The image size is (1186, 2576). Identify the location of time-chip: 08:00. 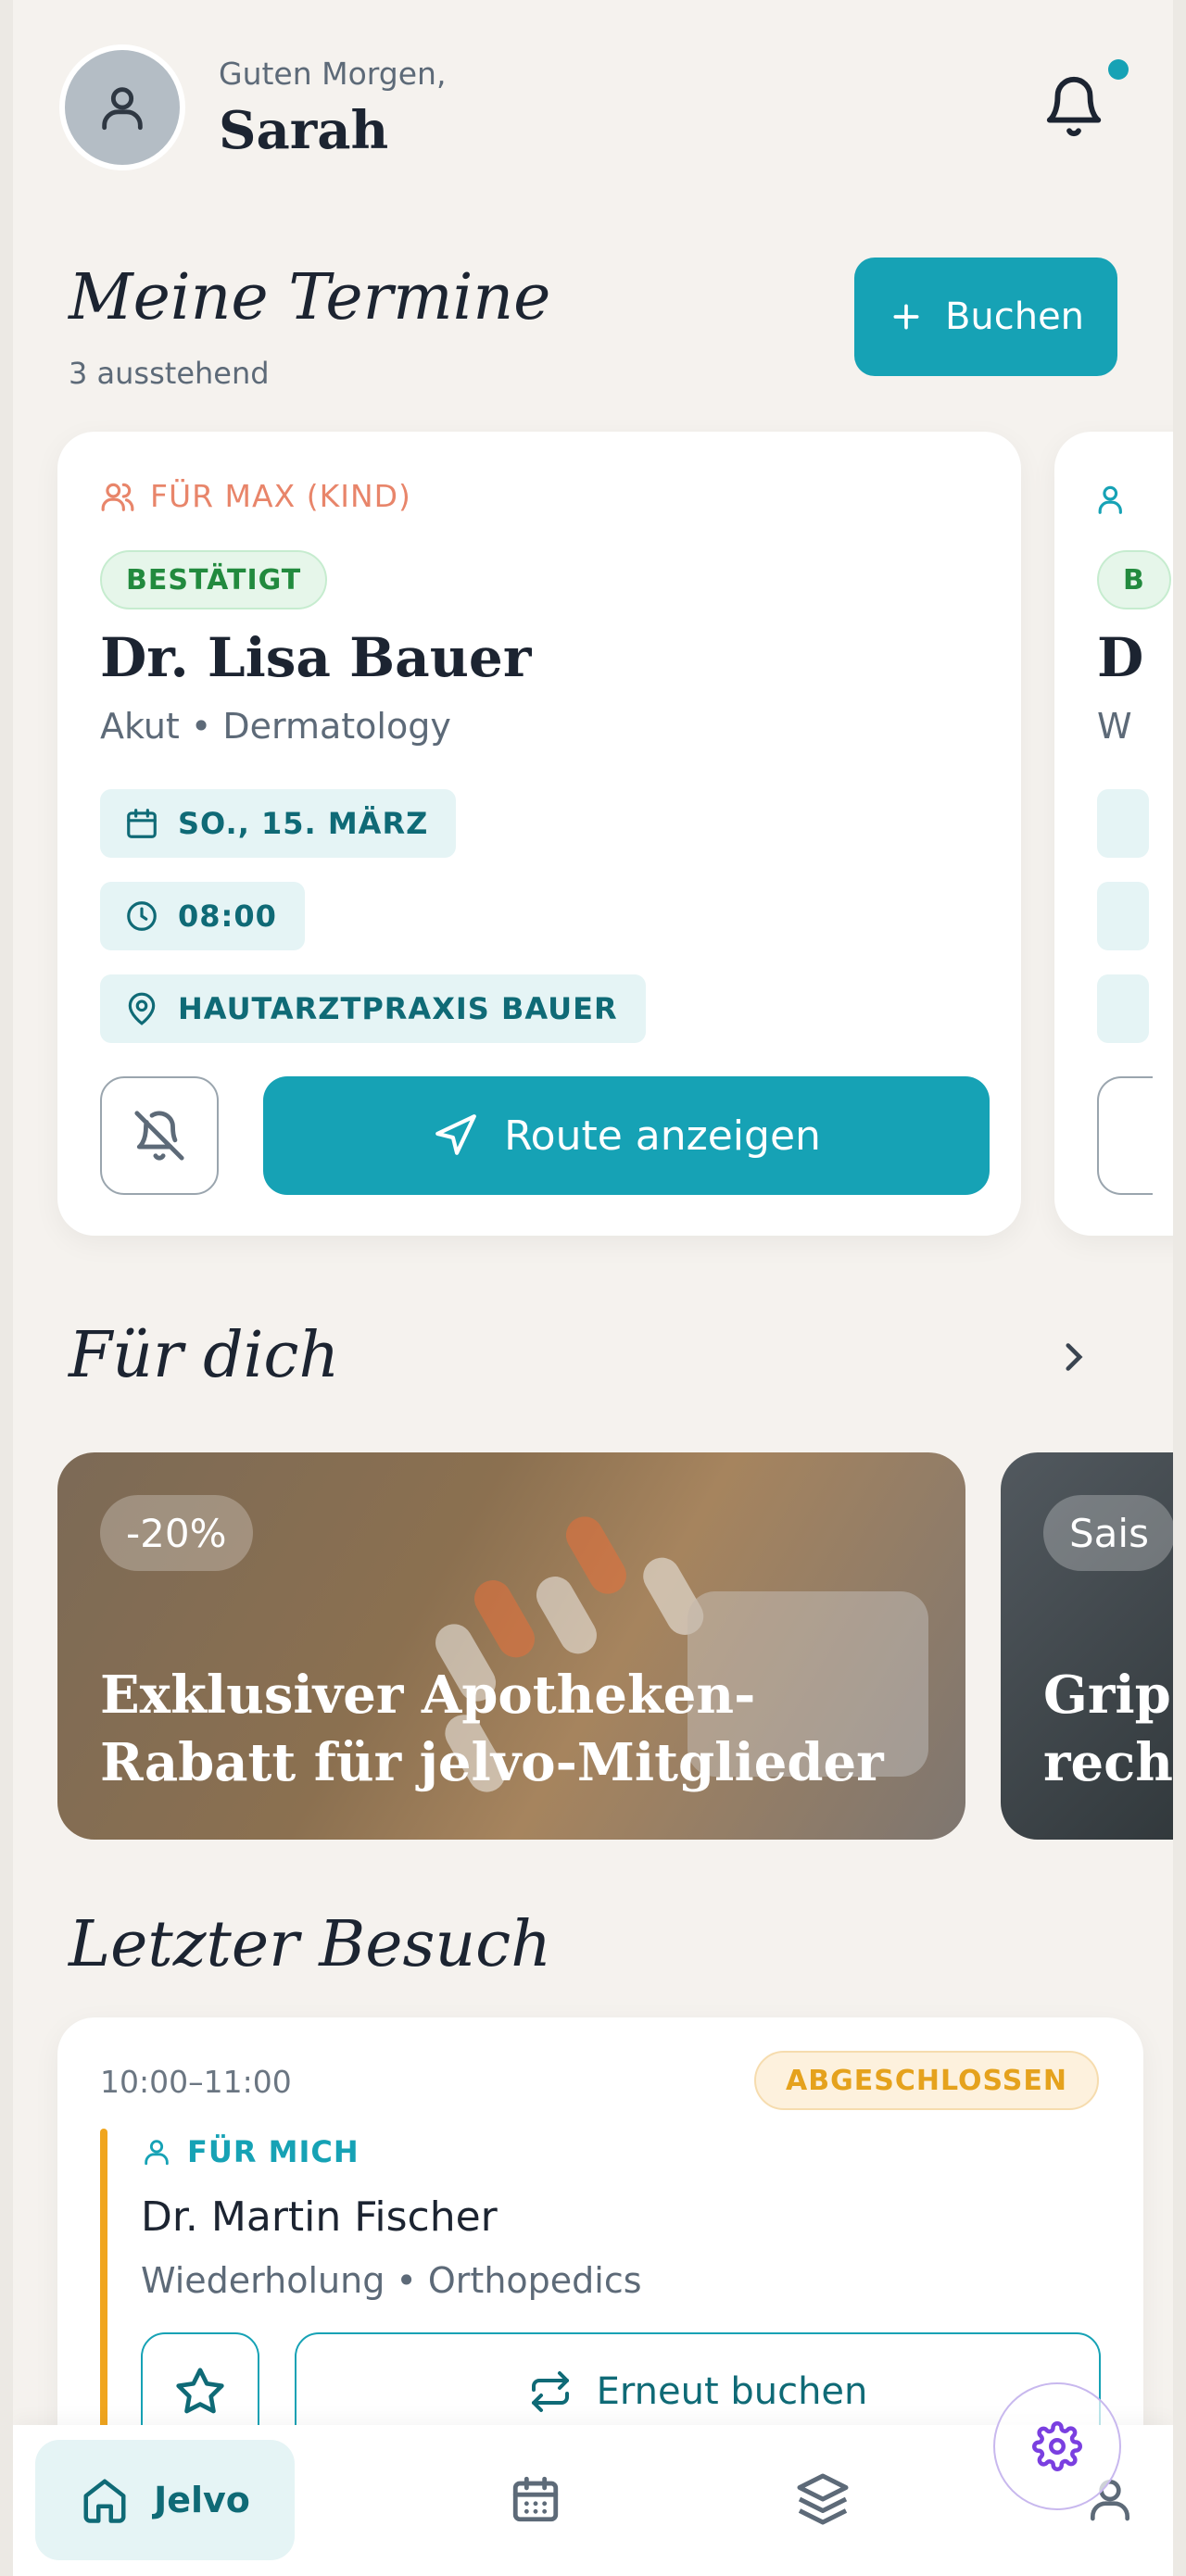
(202, 916).